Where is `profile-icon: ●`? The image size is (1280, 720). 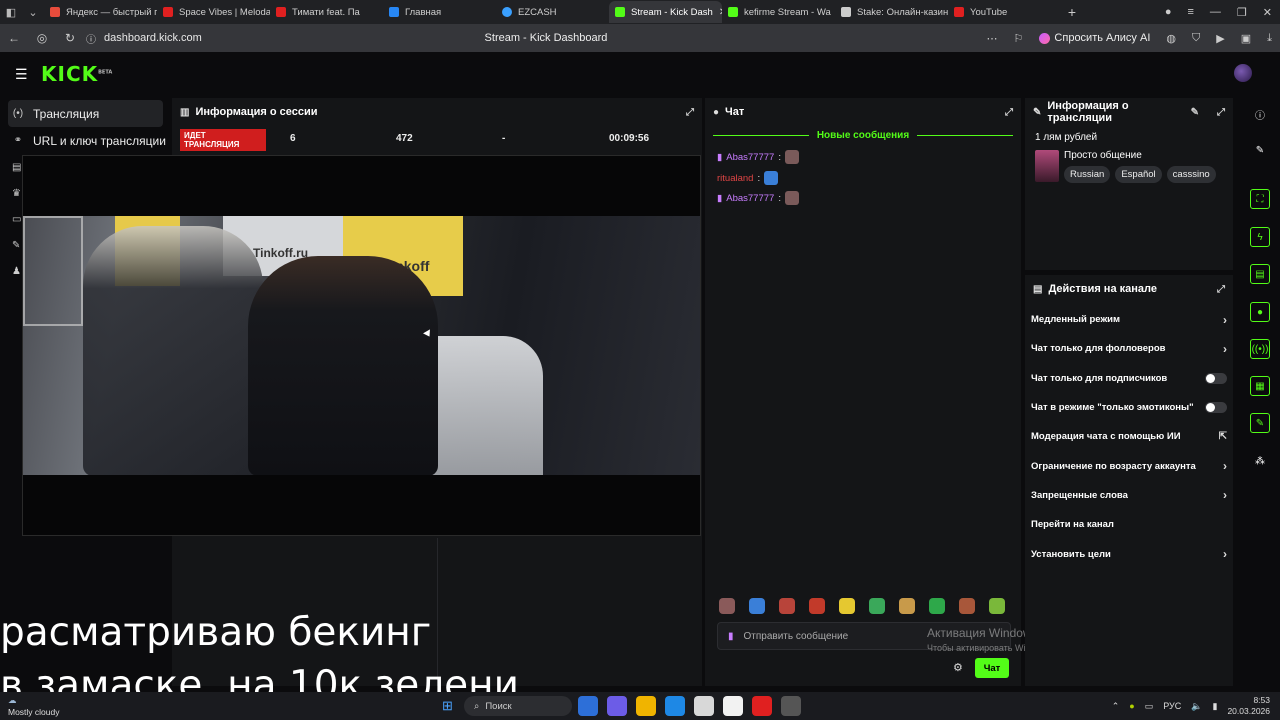
profile-icon: ● is located at coordinates (1168, 12).